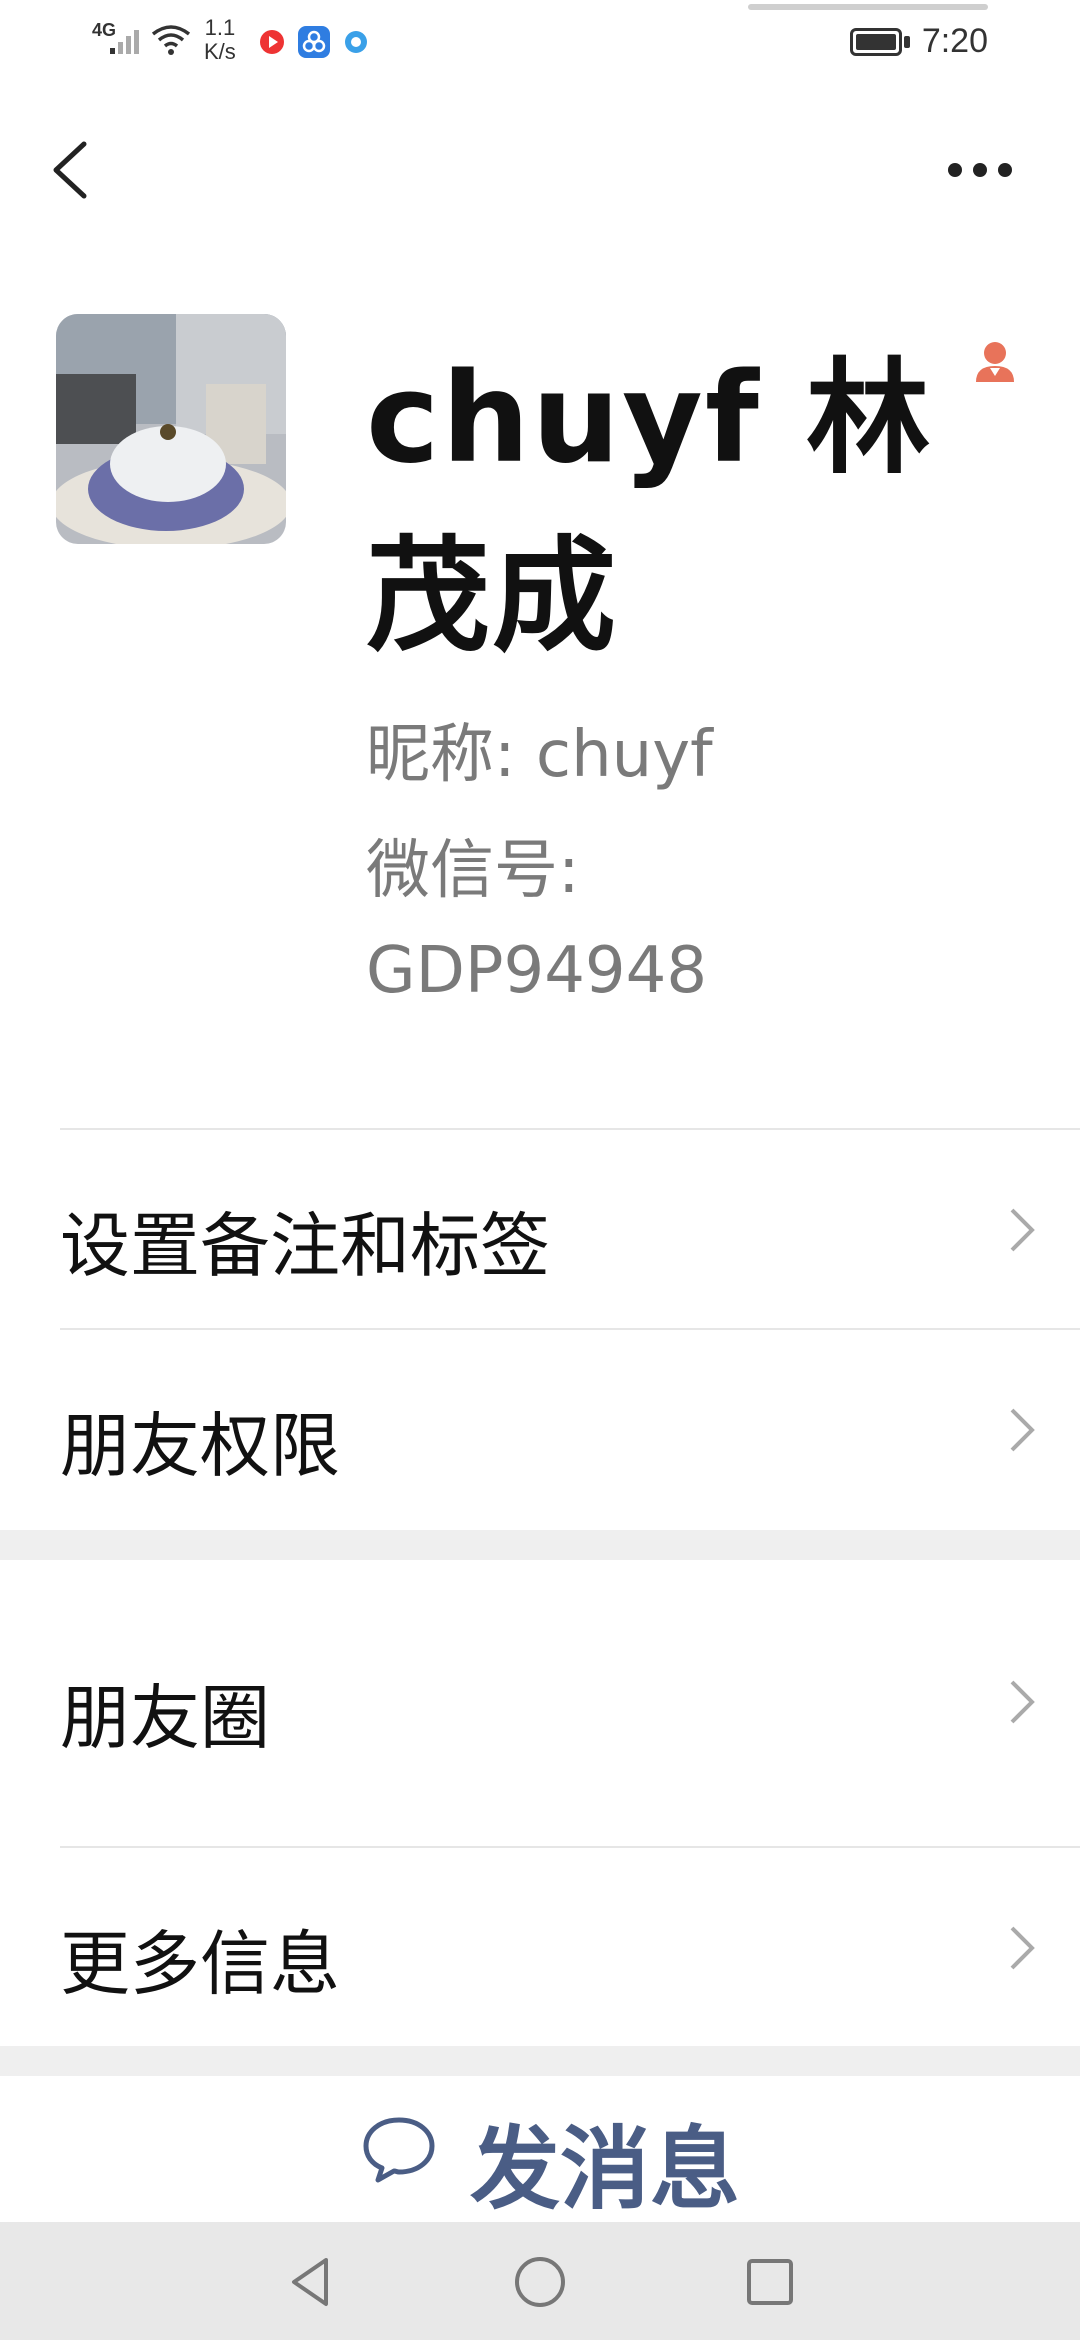  Describe the element at coordinates (770, 2282) in the screenshot. I see `square-recent-icon` at that location.